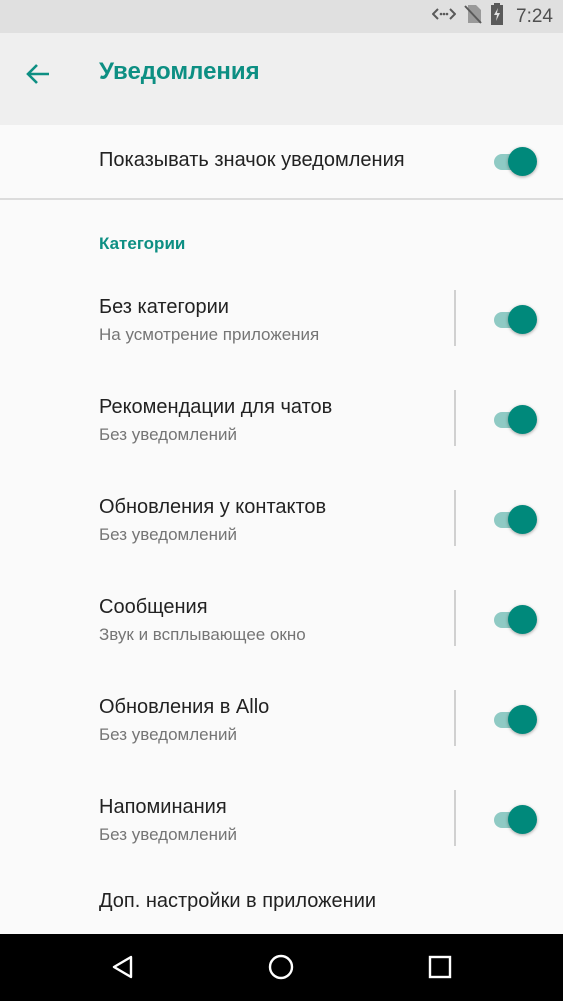 The image size is (563, 1001). Describe the element at coordinates (213, 507) in the screenshot. I see `category-title: Обновления у контактов` at that location.